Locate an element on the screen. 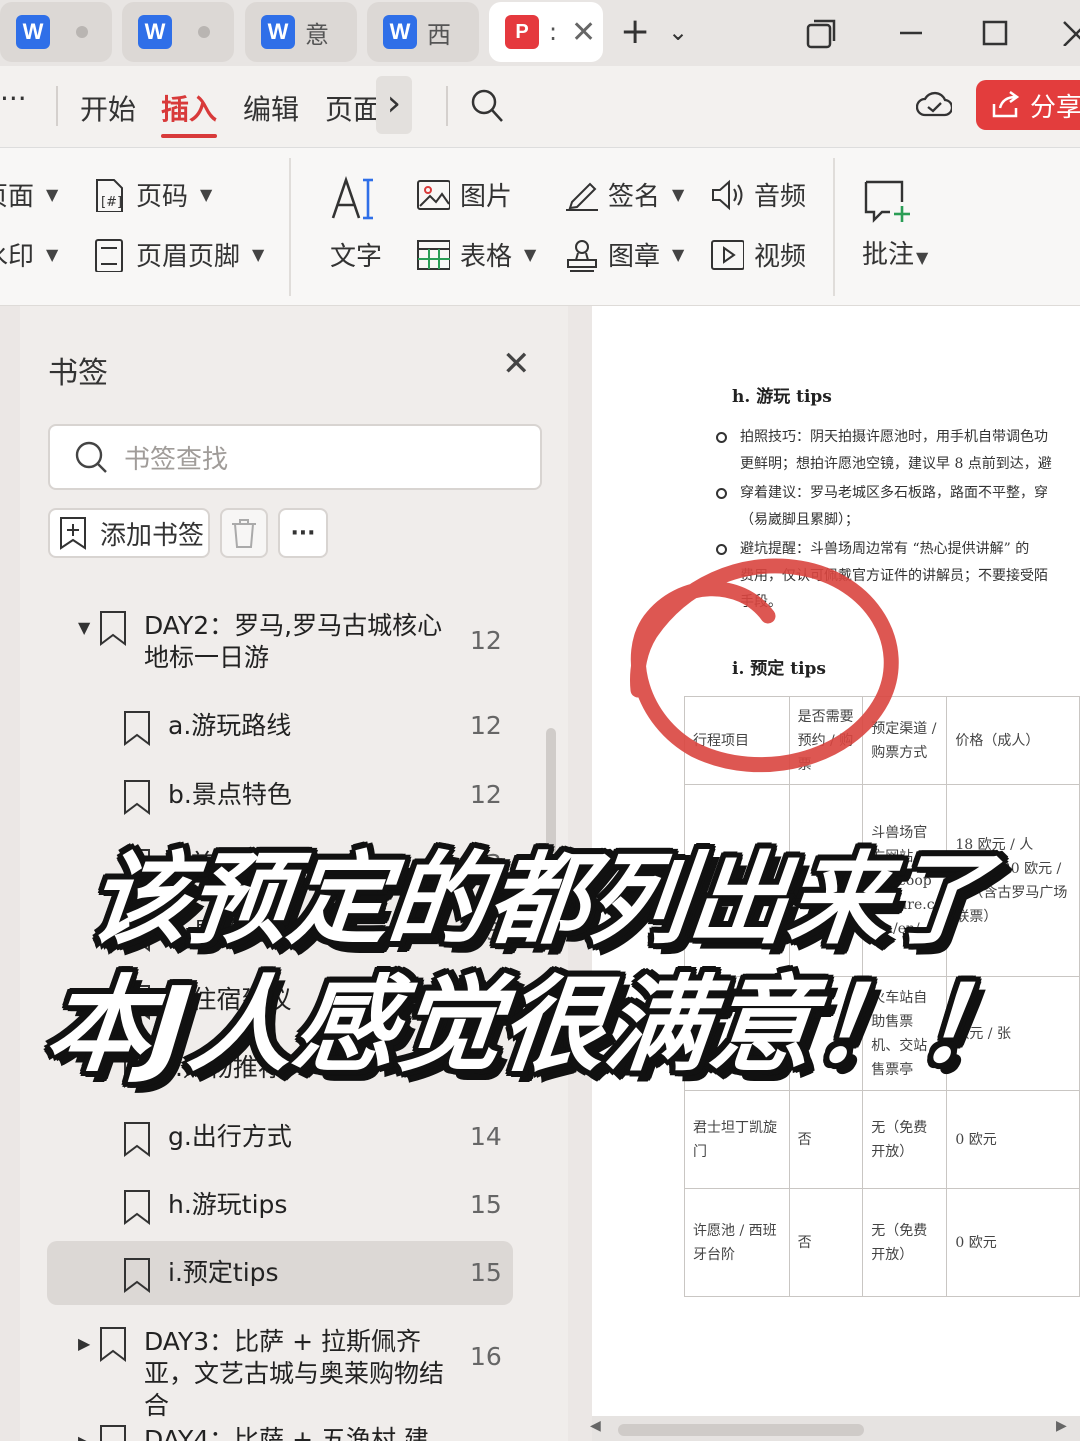 The height and width of the screenshot is (1441, 1080). document-tab-1: W is located at coordinates (56, 32).